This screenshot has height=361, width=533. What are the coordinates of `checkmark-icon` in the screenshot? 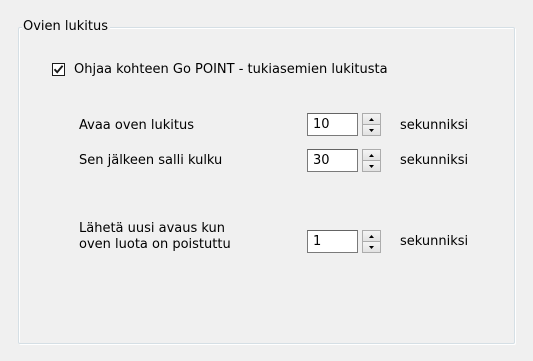 It's located at (58, 69).